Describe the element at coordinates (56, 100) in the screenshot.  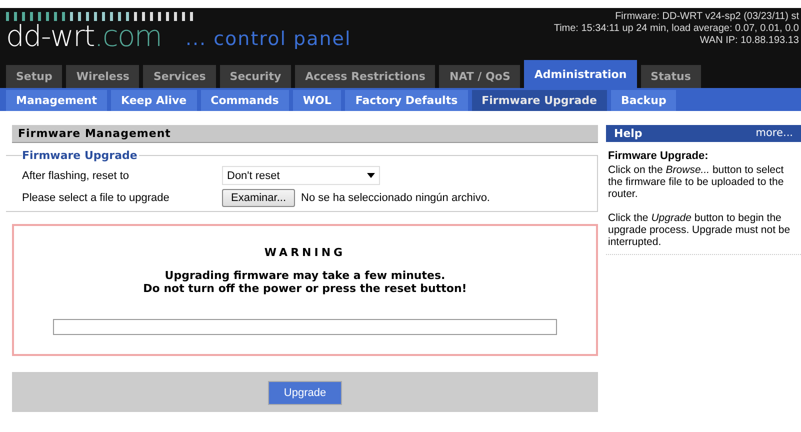
I see `submenu-tab: Management` at that location.